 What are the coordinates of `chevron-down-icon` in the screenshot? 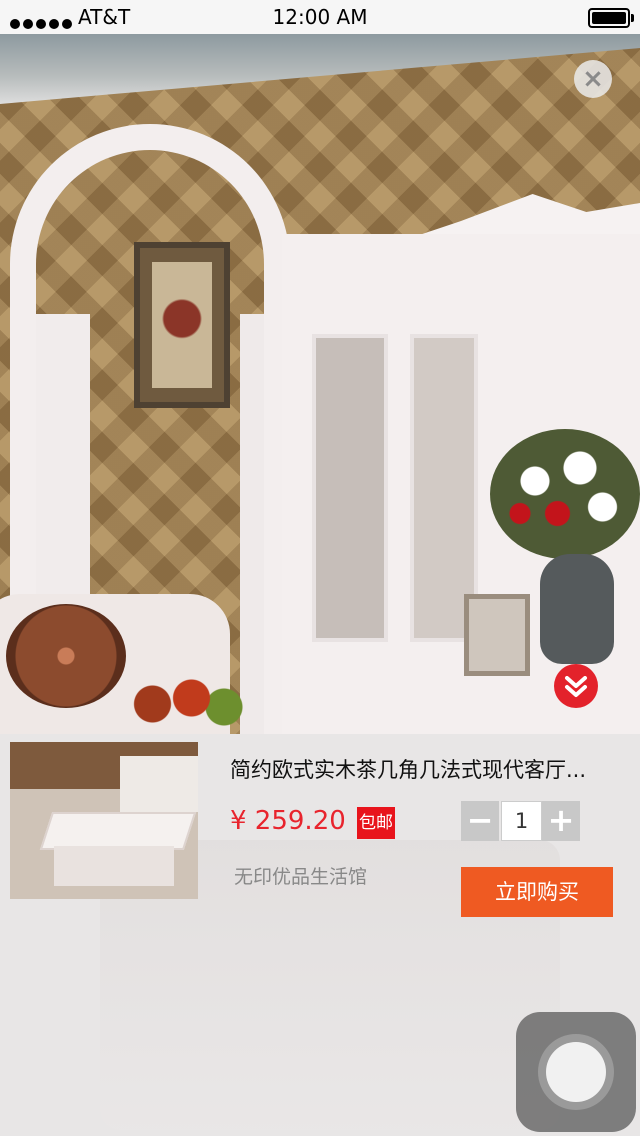 It's located at (576, 686).